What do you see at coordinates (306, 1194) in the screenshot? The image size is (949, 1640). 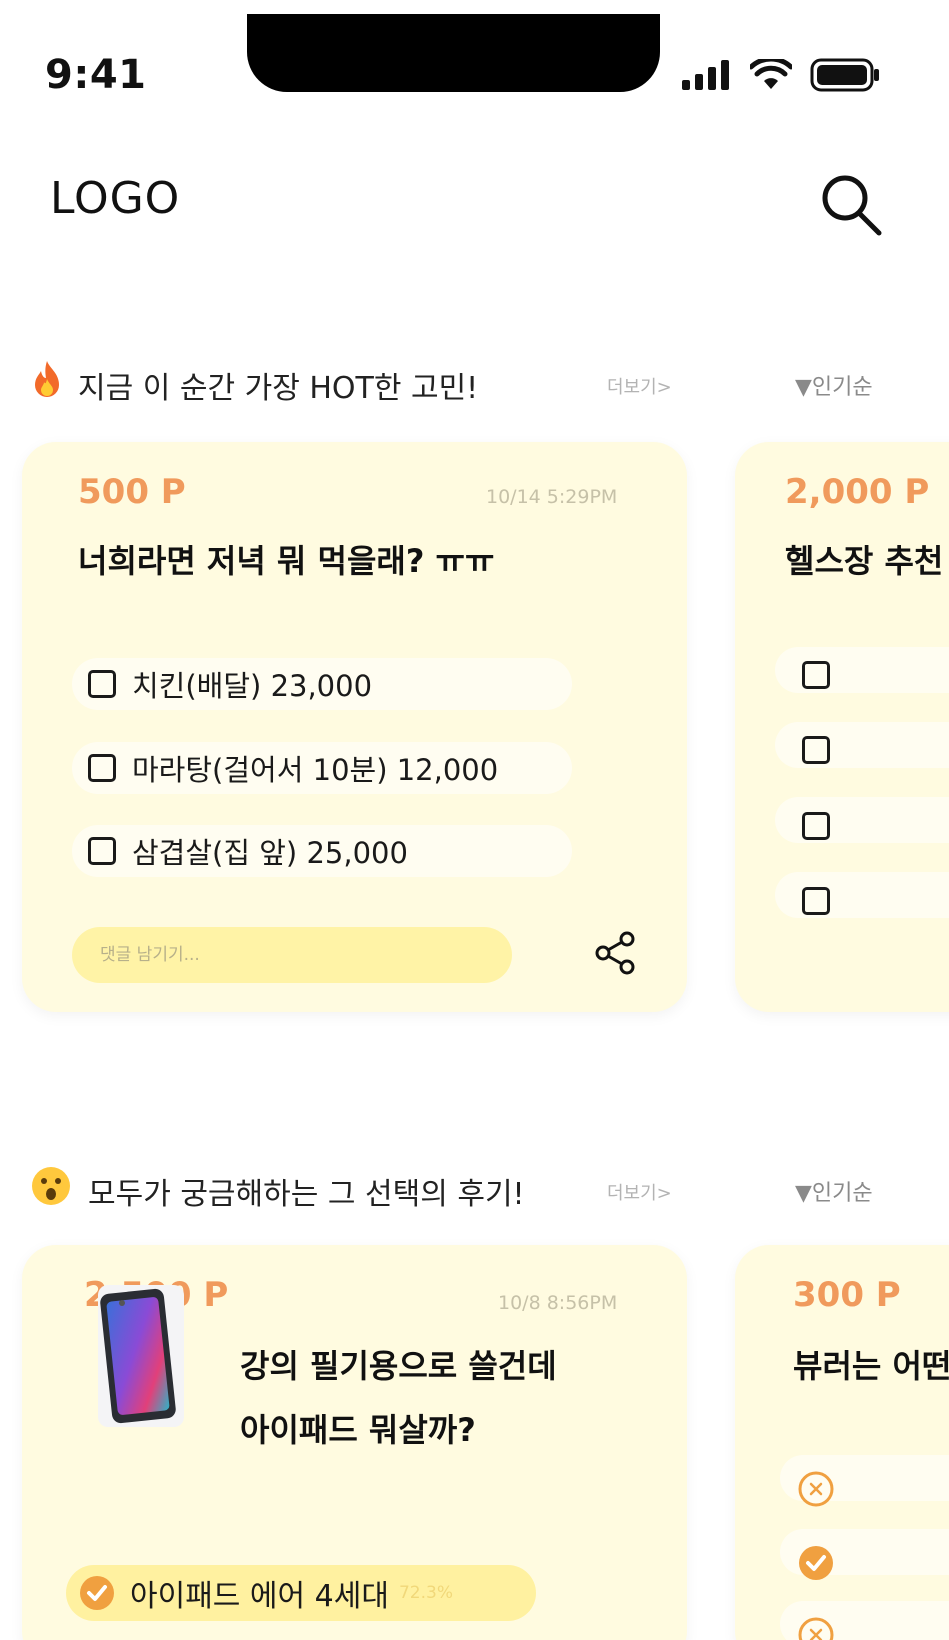 I see `section-title: 모두가 궁금해하는 그 선택의 후기!` at bounding box center [306, 1194].